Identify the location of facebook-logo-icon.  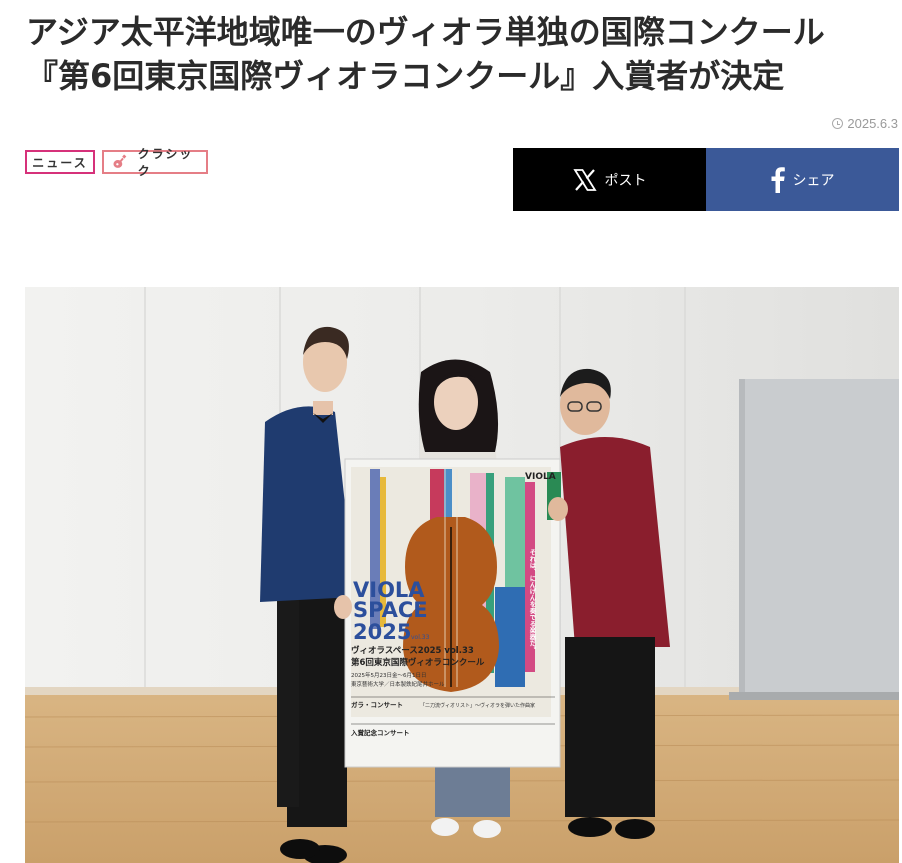
(778, 179).